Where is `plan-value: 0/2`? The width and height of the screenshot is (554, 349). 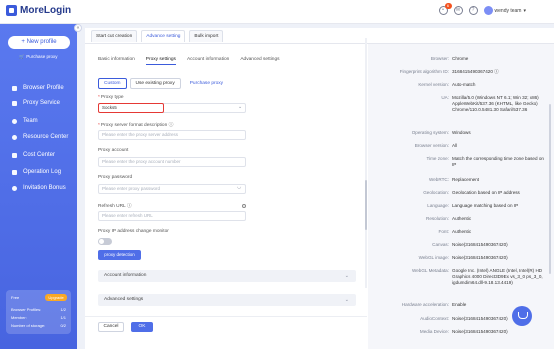
plan-value: 0/2 is located at coordinates (63, 325).